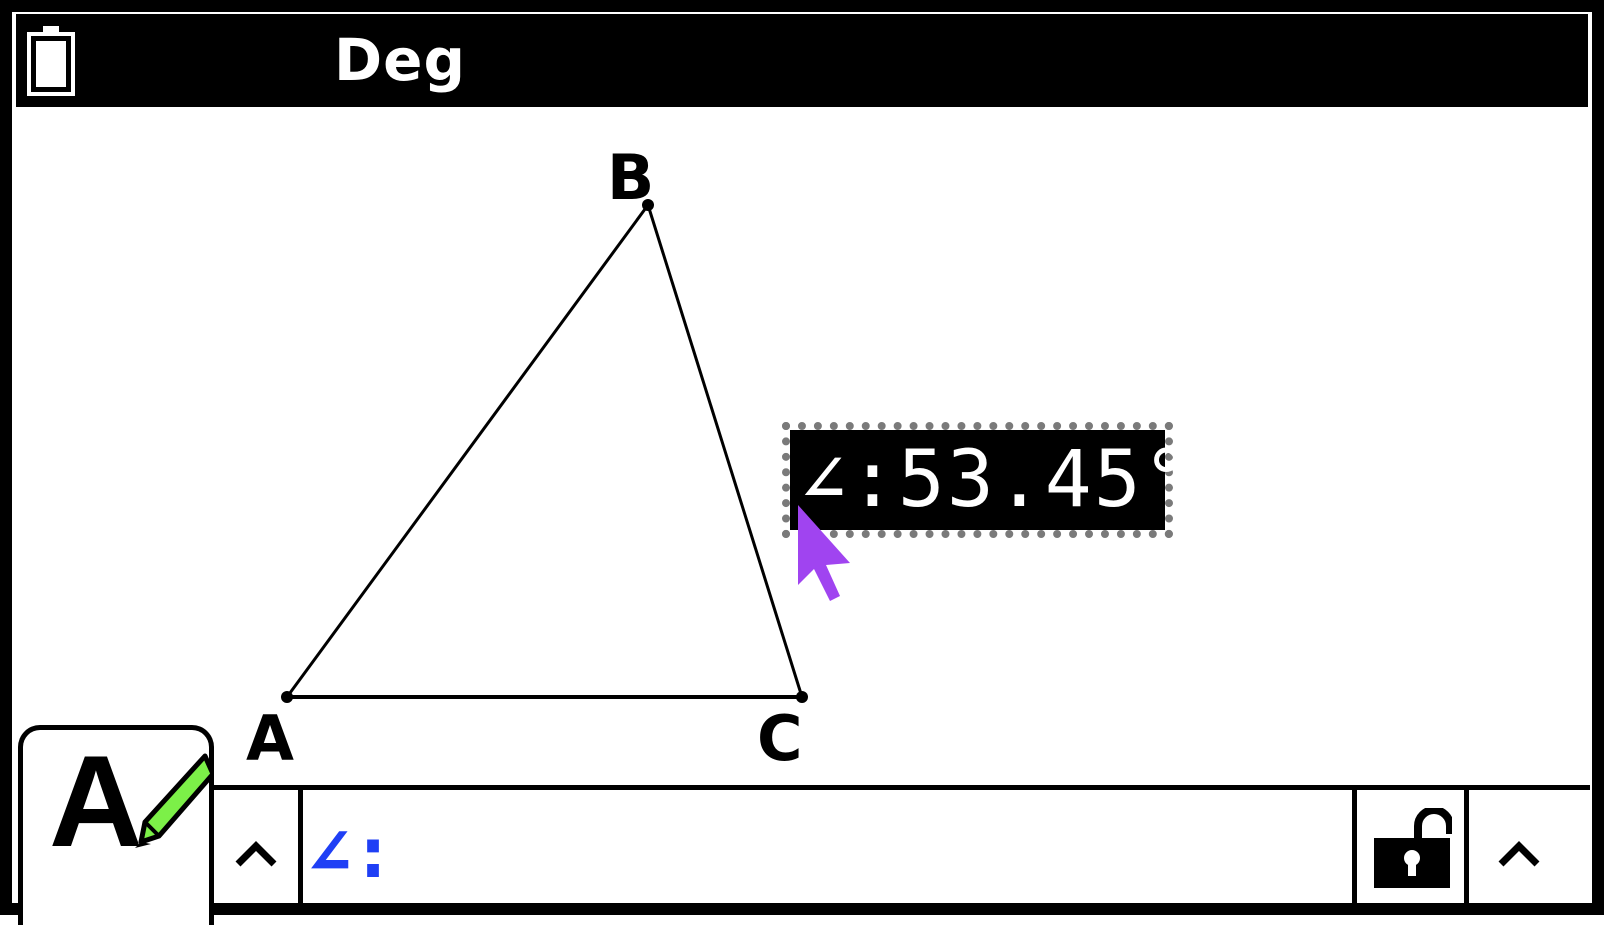 Image resolution: width=1604 pixels, height=925 pixels. Describe the element at coordinates (96, 801) in the screenshot. I see `handwriting-A-icon: A` at that location.